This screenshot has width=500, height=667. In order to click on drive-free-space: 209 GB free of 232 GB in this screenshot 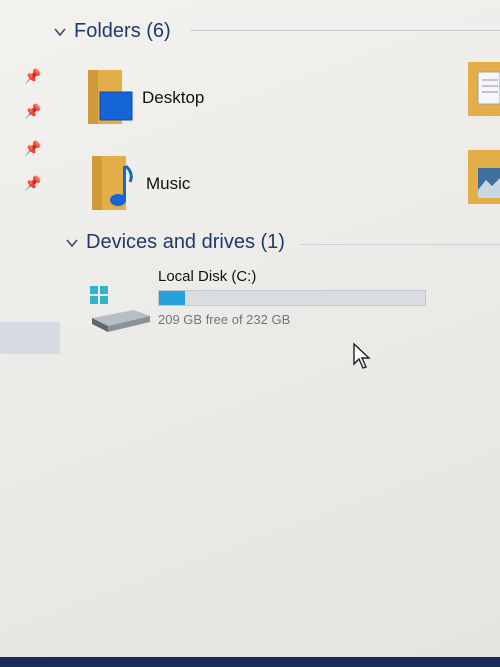, I will do `click(224, 319)`.